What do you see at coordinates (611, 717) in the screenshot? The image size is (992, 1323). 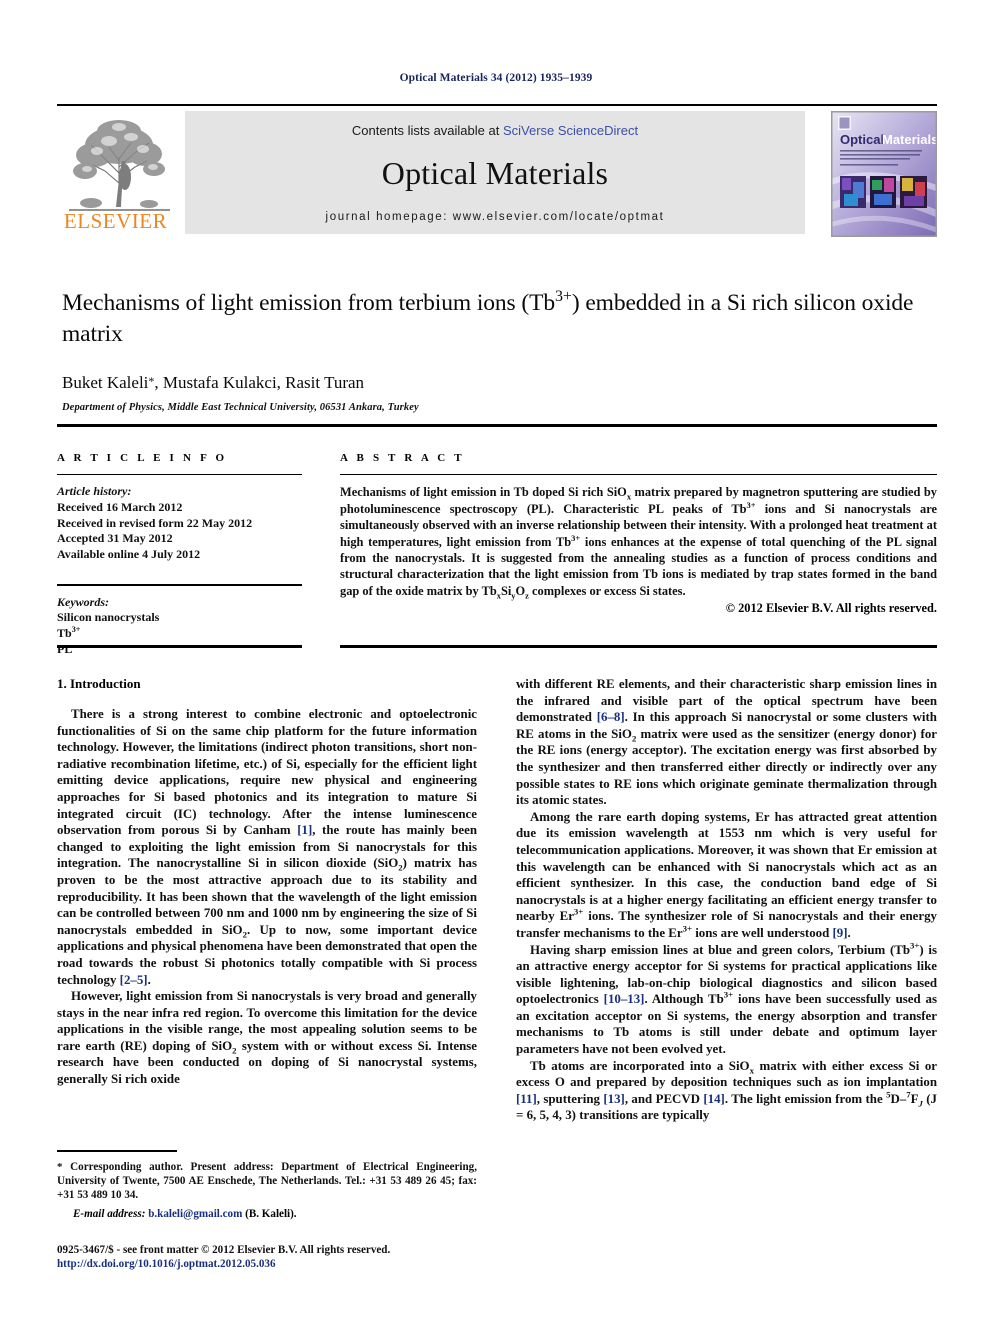 I see `citation-ref: [6–8]` at bounding box center [611, 717].